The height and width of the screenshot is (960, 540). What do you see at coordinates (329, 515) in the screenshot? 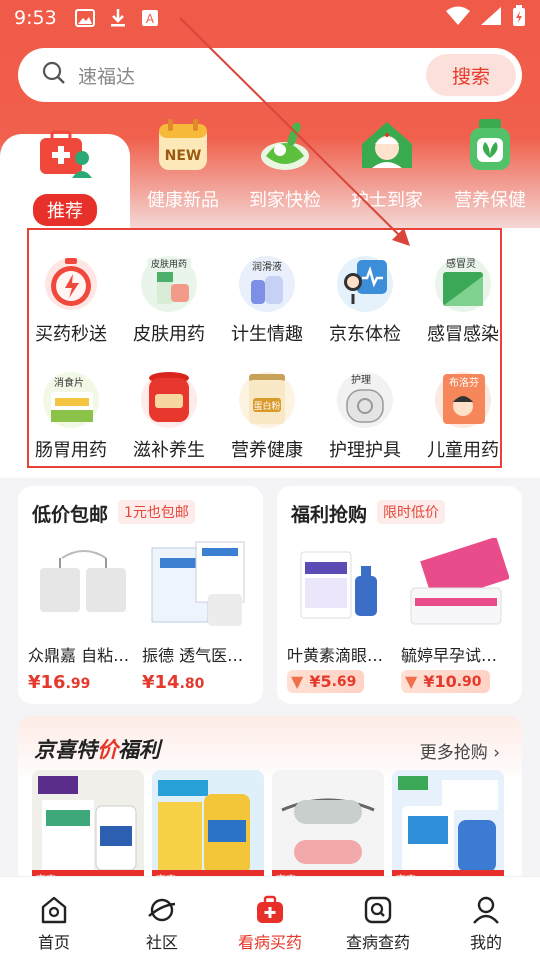
I see `card-title: 福利抢购` at bounding box center [329, 515].